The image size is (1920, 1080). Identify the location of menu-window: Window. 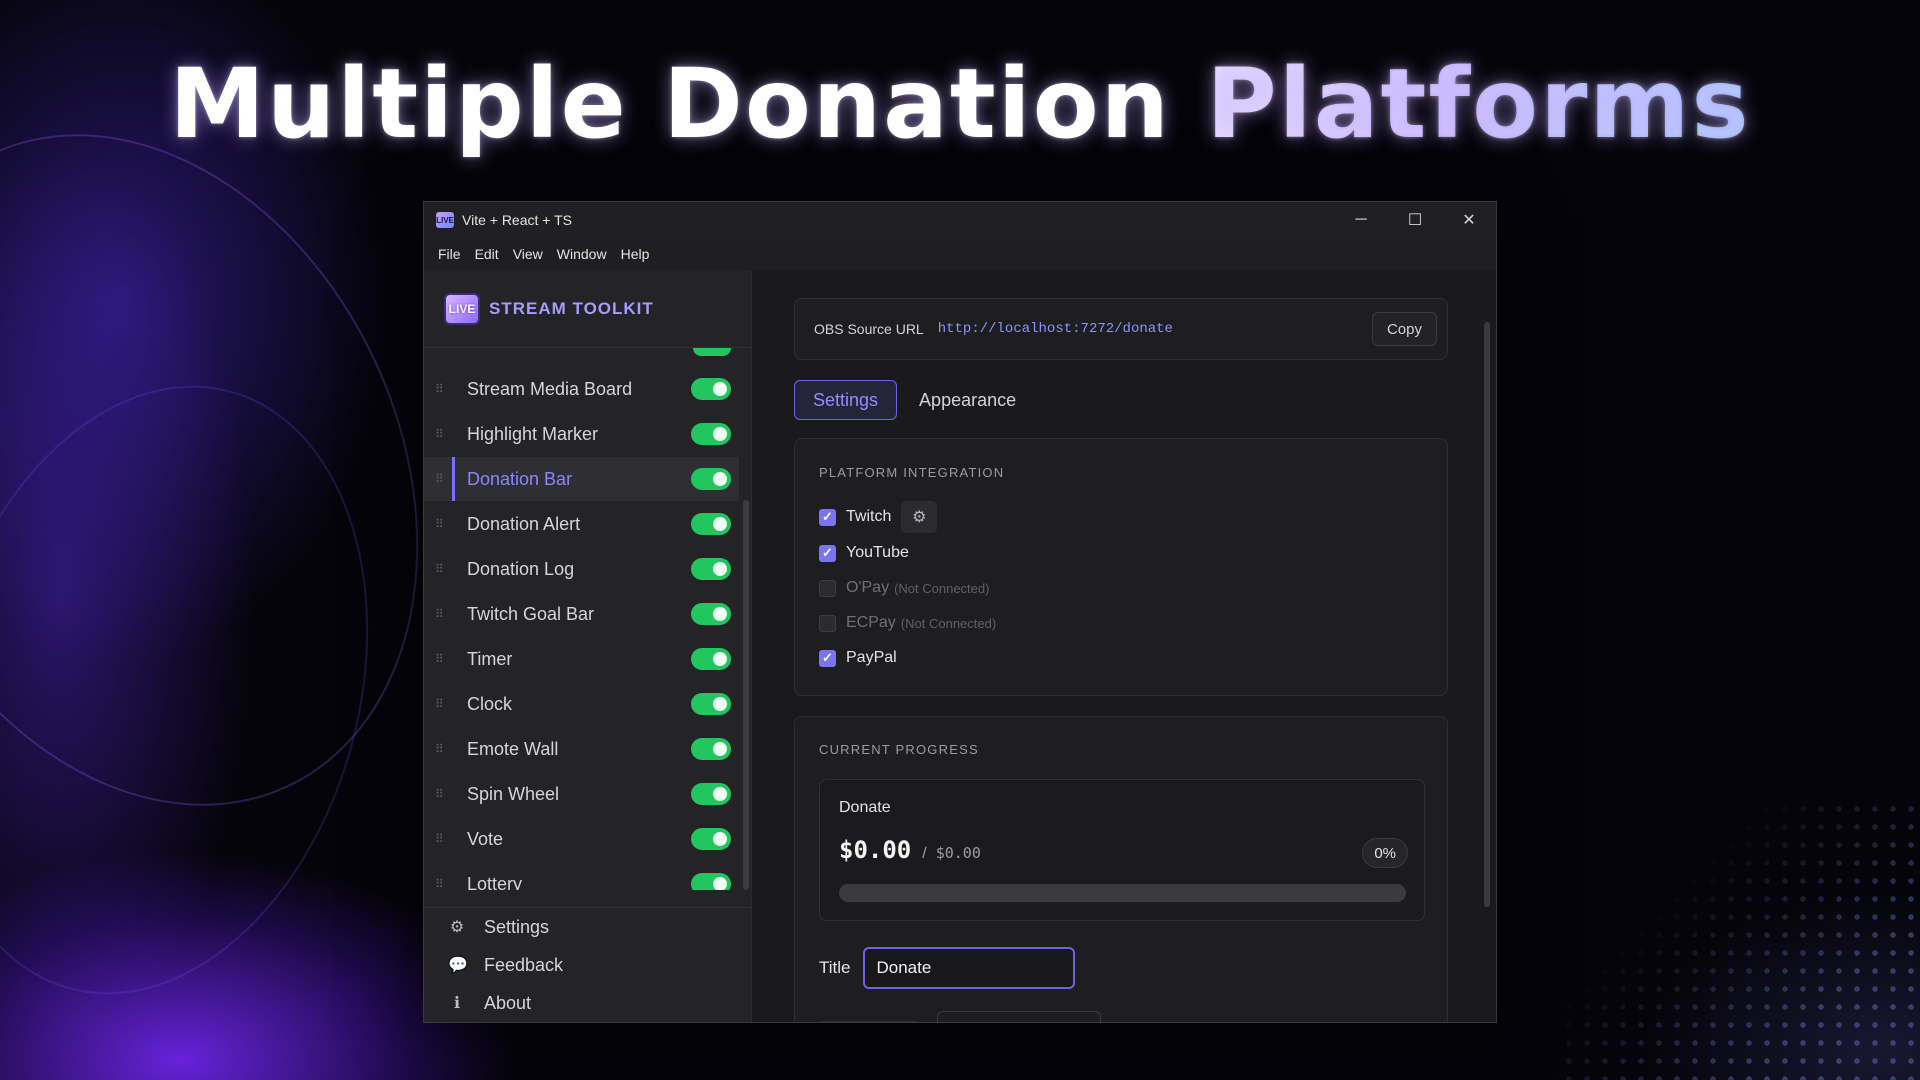
(582, 254).